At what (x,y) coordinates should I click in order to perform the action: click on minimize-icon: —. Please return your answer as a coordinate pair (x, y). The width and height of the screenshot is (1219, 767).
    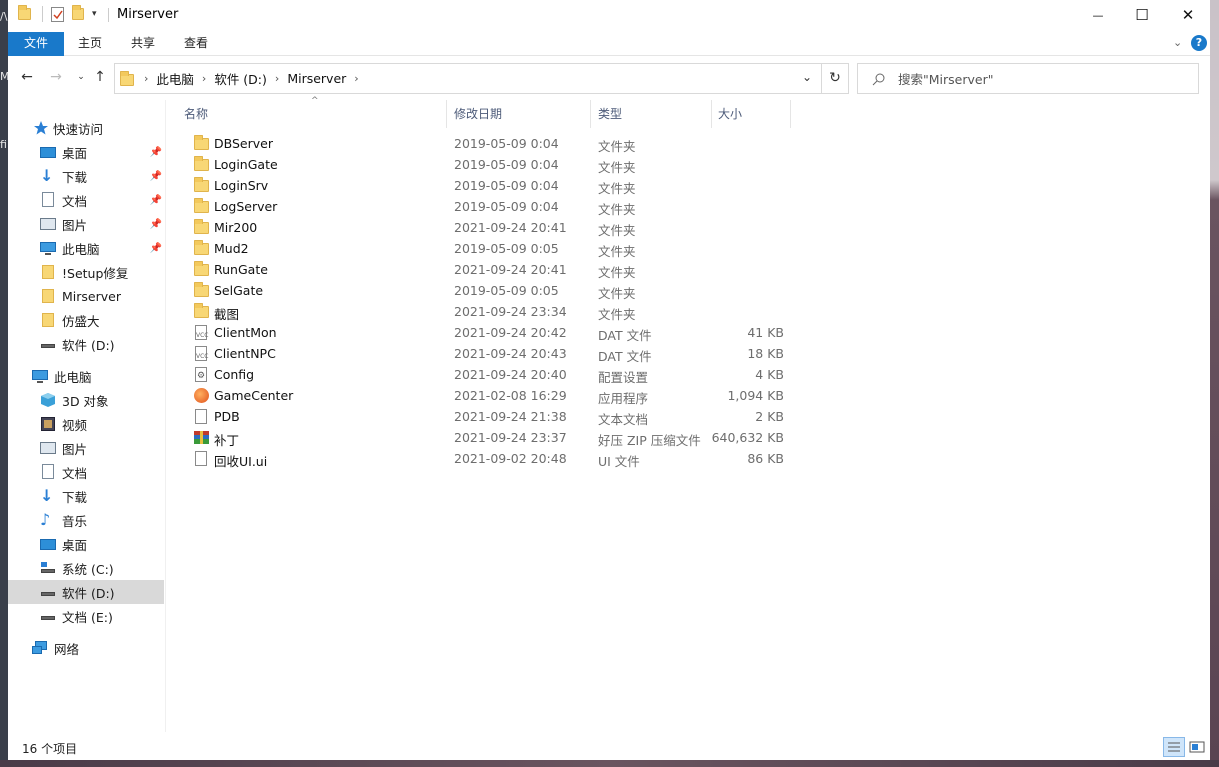
    Looking at the image, I should click on (1098, 15).